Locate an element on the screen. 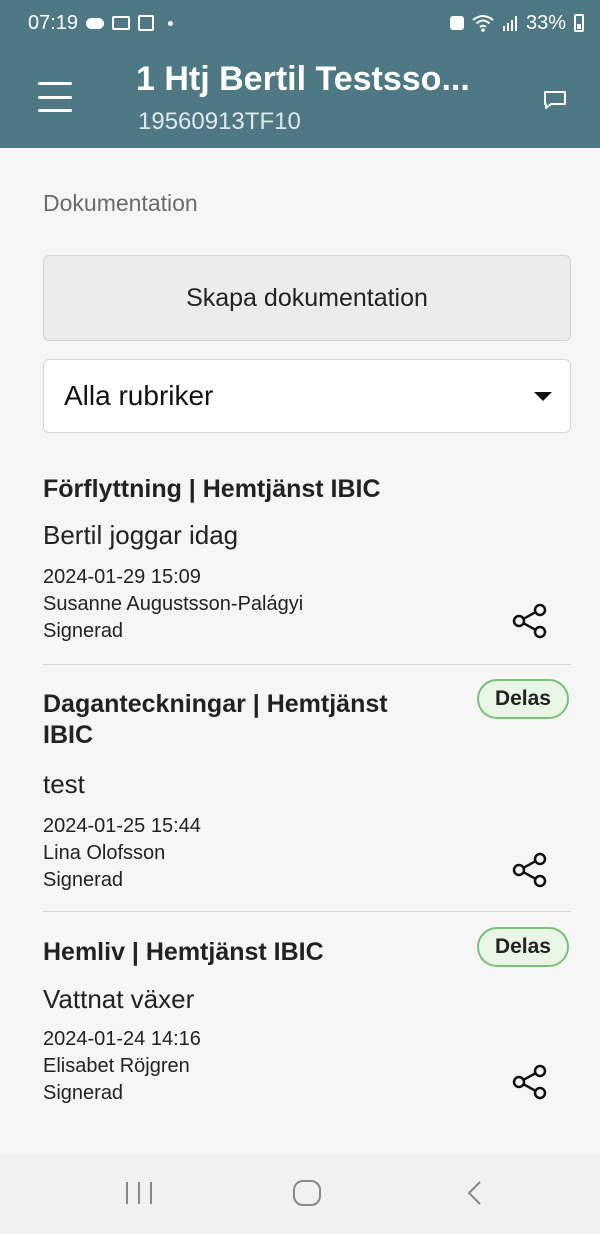 Image resolution: width=600 pixels, height=1234 pixels. entry-author: Susanne Augustsson-Palágyi is located at coordinates (173, 604).